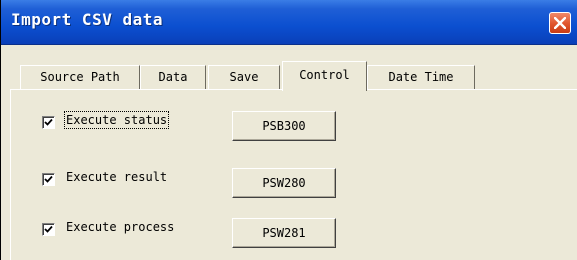 The width and height of the screenshot is (577, 260). I want to click on execute-result-checkbox, so click(48, 179).